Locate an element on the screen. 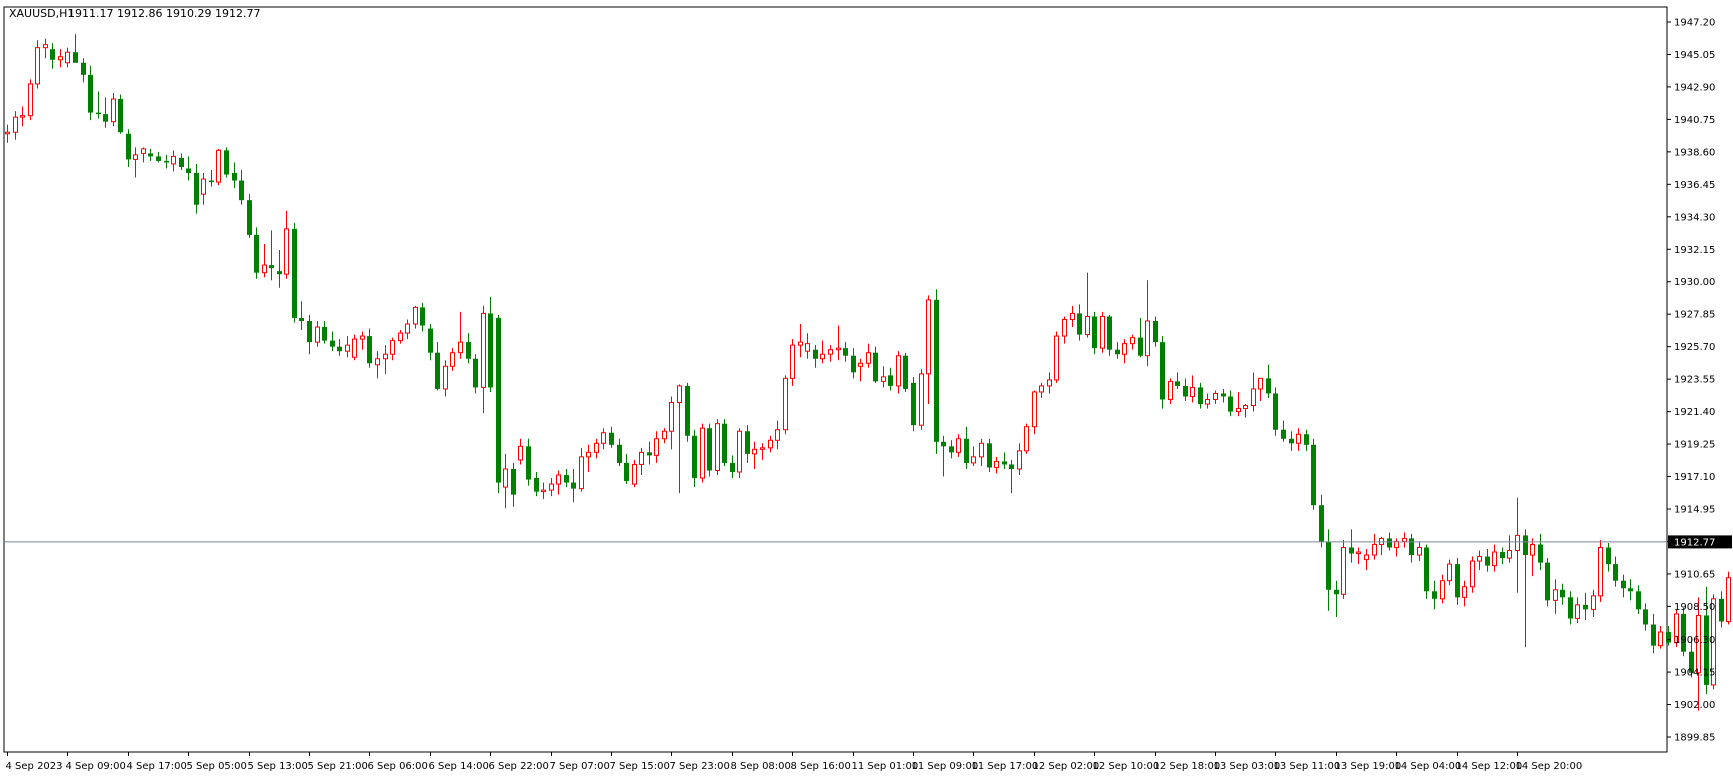  time-tick-label: 6 Sep 14:00 is located at coordinates (459, 766).